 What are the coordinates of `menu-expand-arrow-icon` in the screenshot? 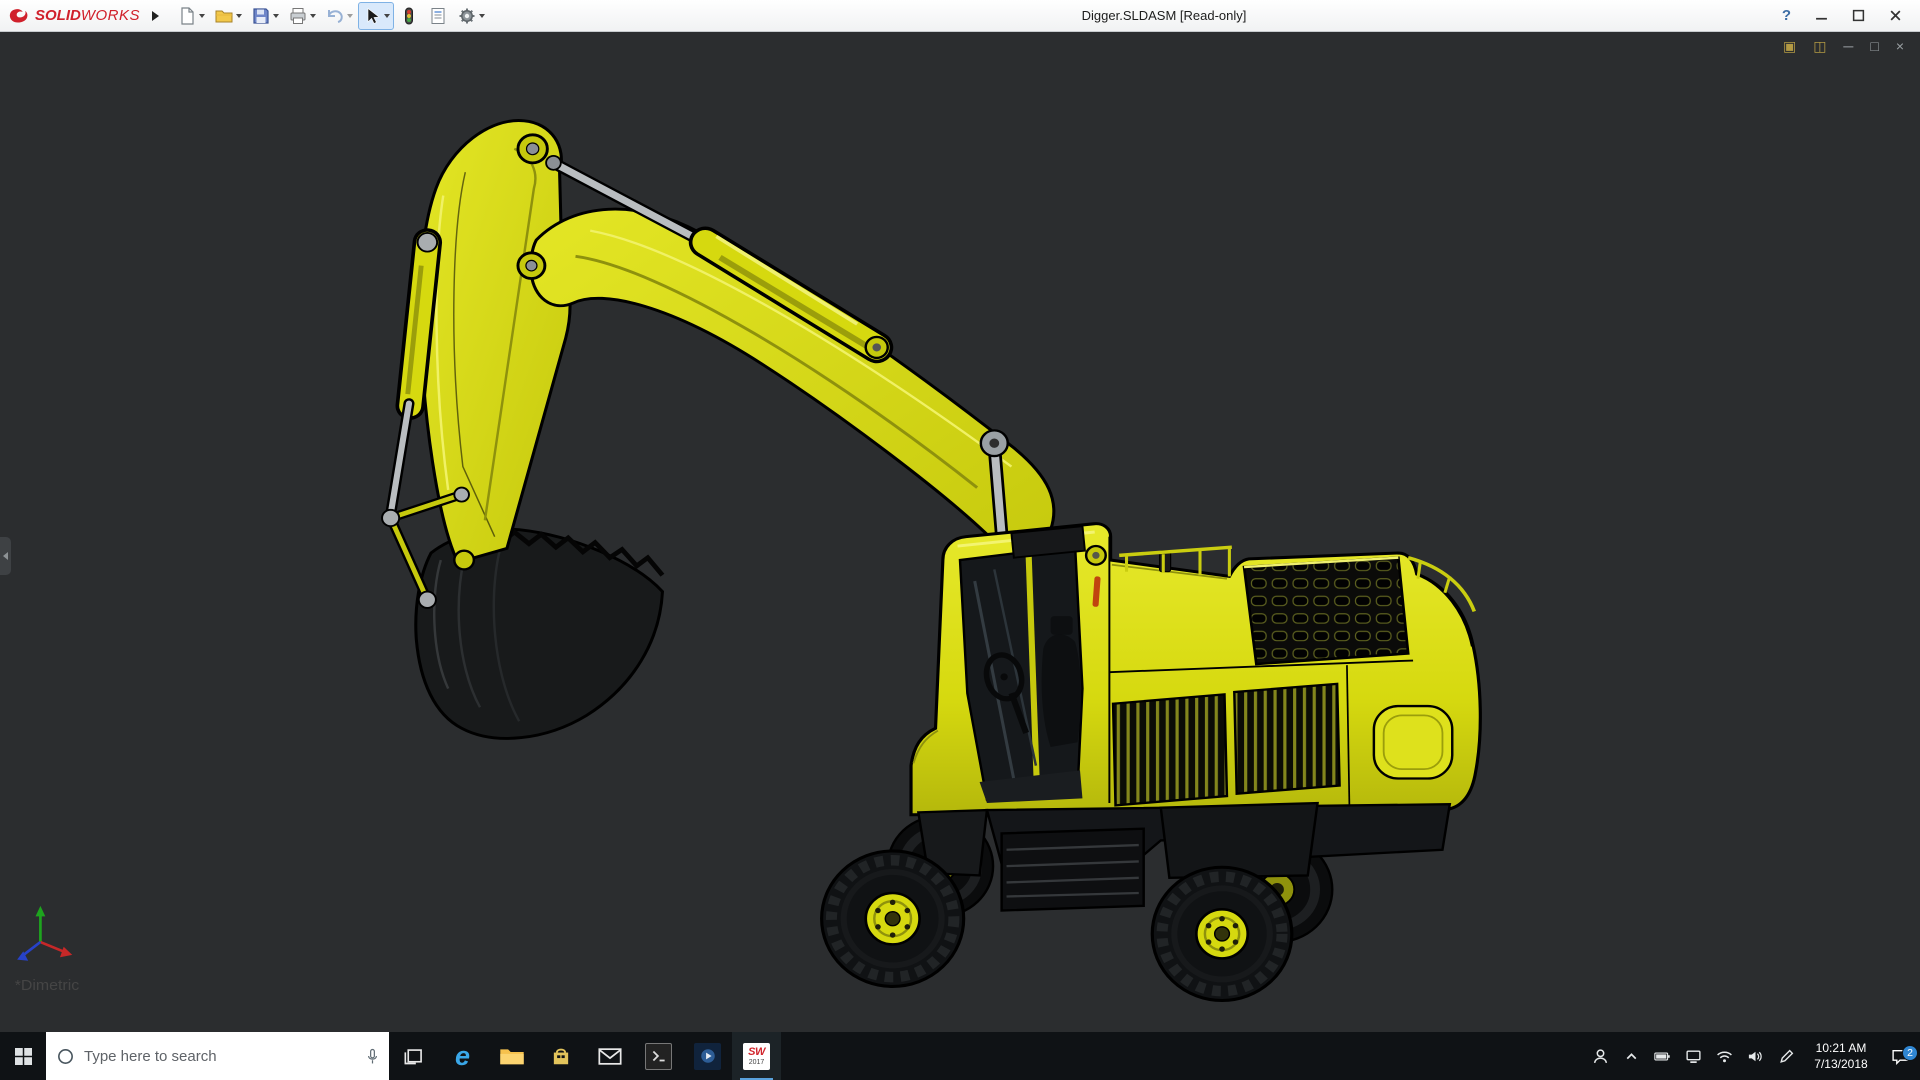 It's located at (156, 15).